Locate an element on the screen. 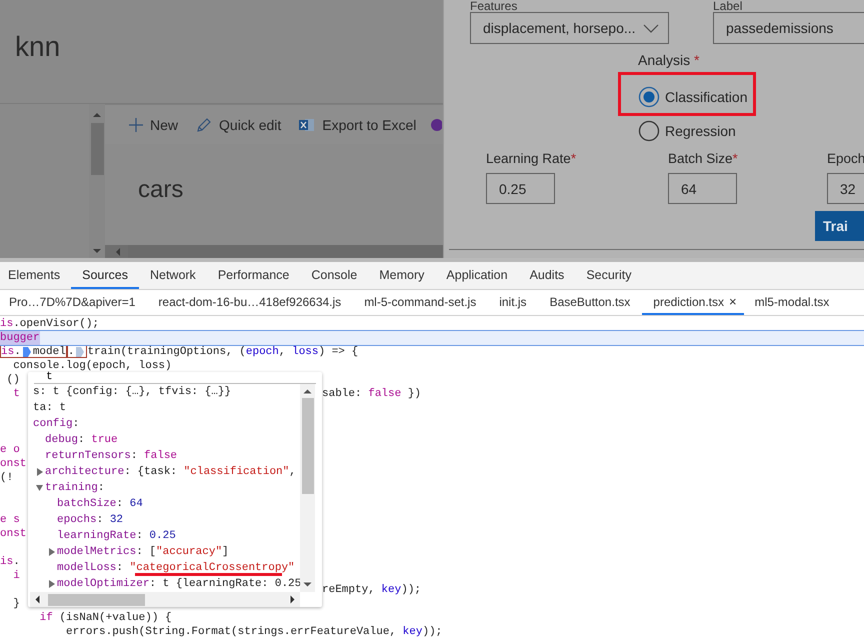 This screenshot has width=864, height=641. property-text: returnTensors: false is located at coordinates (111, 456).